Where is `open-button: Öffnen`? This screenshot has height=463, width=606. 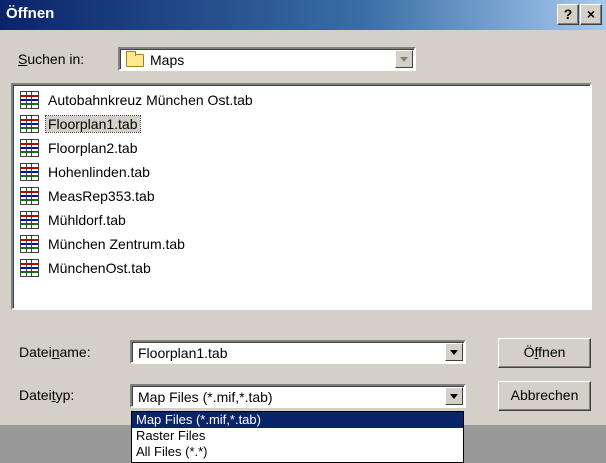 open-button: Öffnen is located at coordinates (544, 353).